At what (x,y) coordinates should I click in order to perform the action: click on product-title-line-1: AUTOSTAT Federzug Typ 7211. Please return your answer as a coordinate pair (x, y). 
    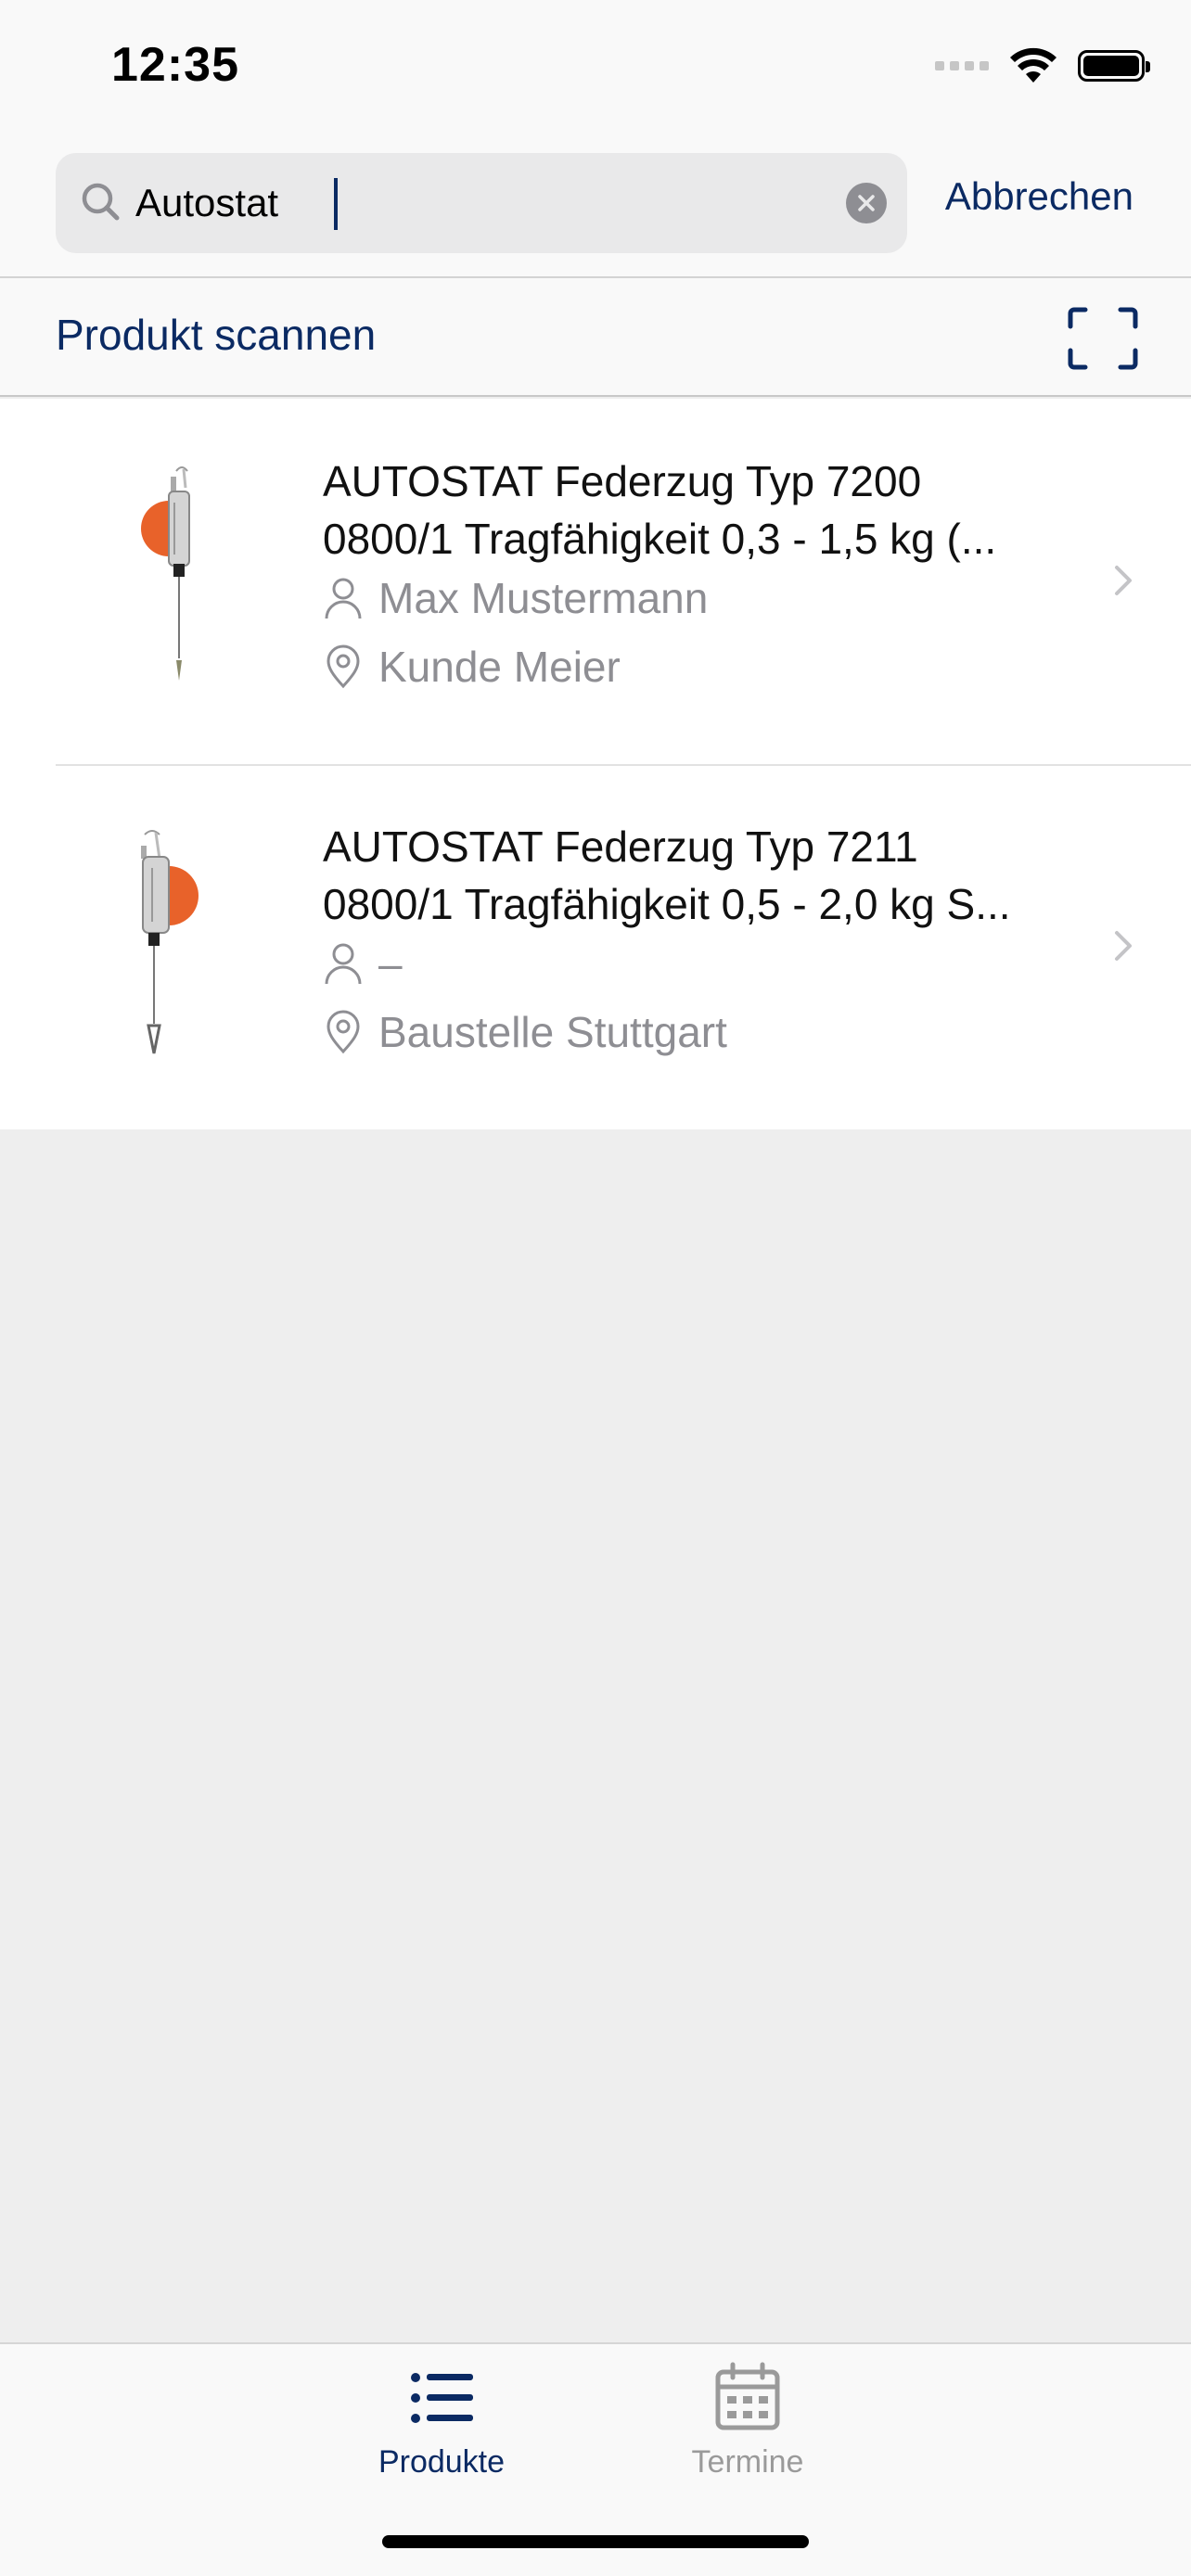
    Looking at the image, I should click on (620, 847).